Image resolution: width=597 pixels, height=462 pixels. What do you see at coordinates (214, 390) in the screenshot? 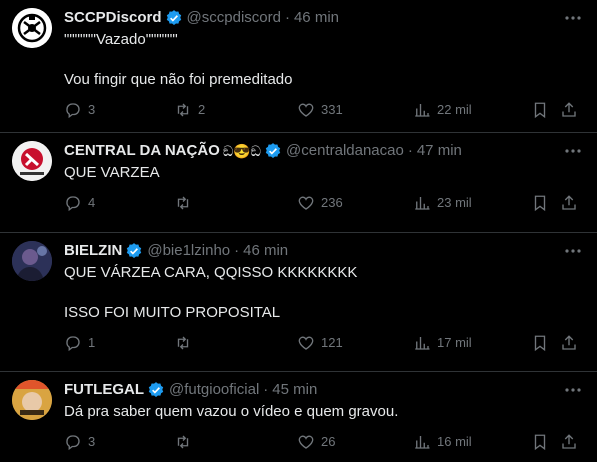
I see `handle: @futgiooficial` at bounding box center [214, 390].